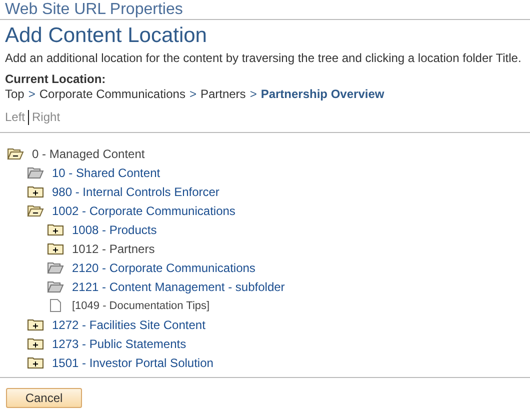  What do you see at coordinates (56, 79) in the screenshot?
I see `current-location-label: Current Location:` at bounding box center [56, 79].